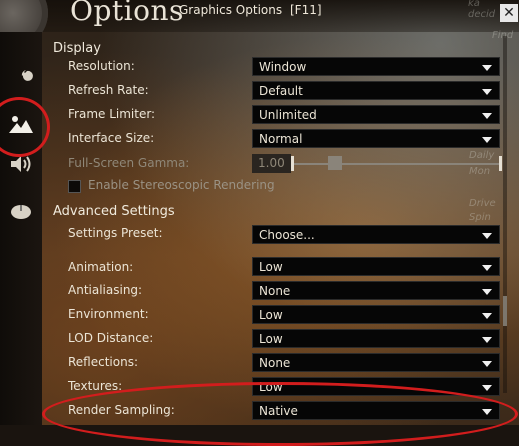  I want to click on gamma-slider-end, so click(500, 163).